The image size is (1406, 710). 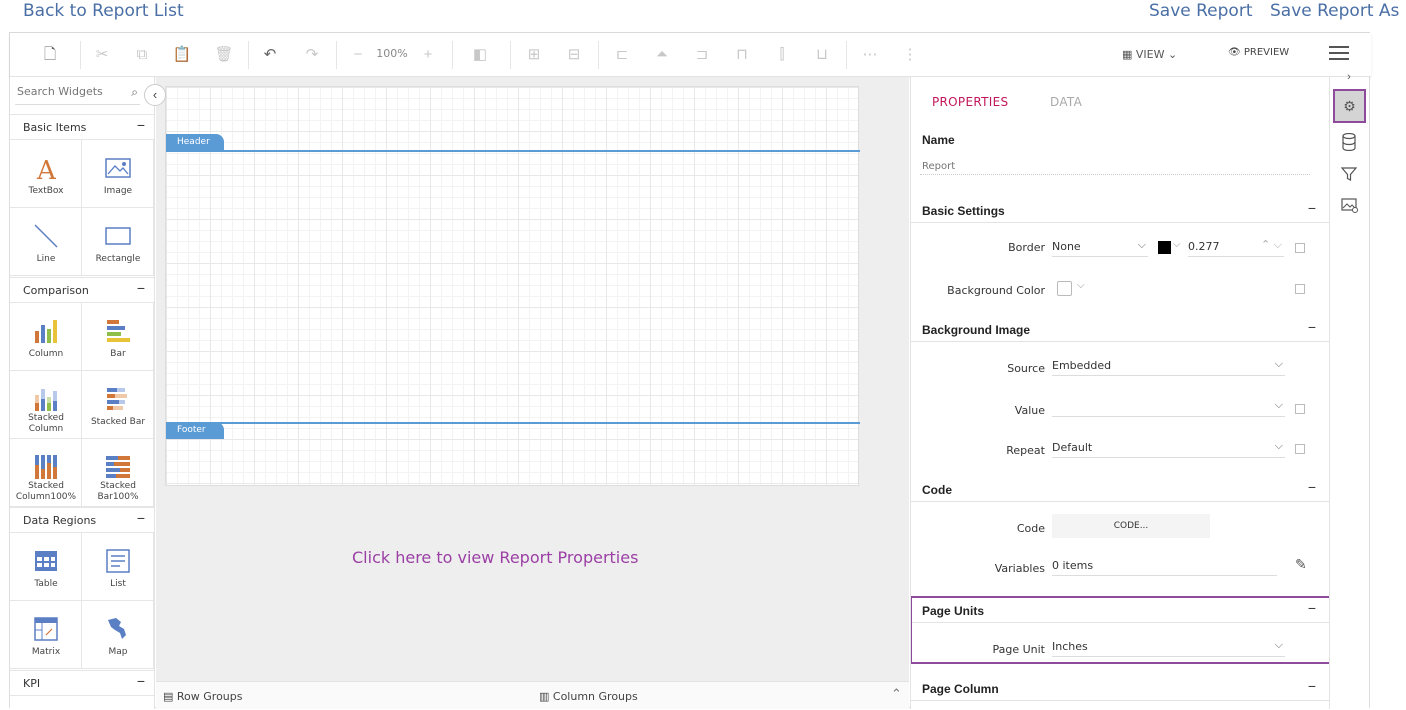 I want to click on border-style-select: None ⌵, so click(x=1100, y=247).